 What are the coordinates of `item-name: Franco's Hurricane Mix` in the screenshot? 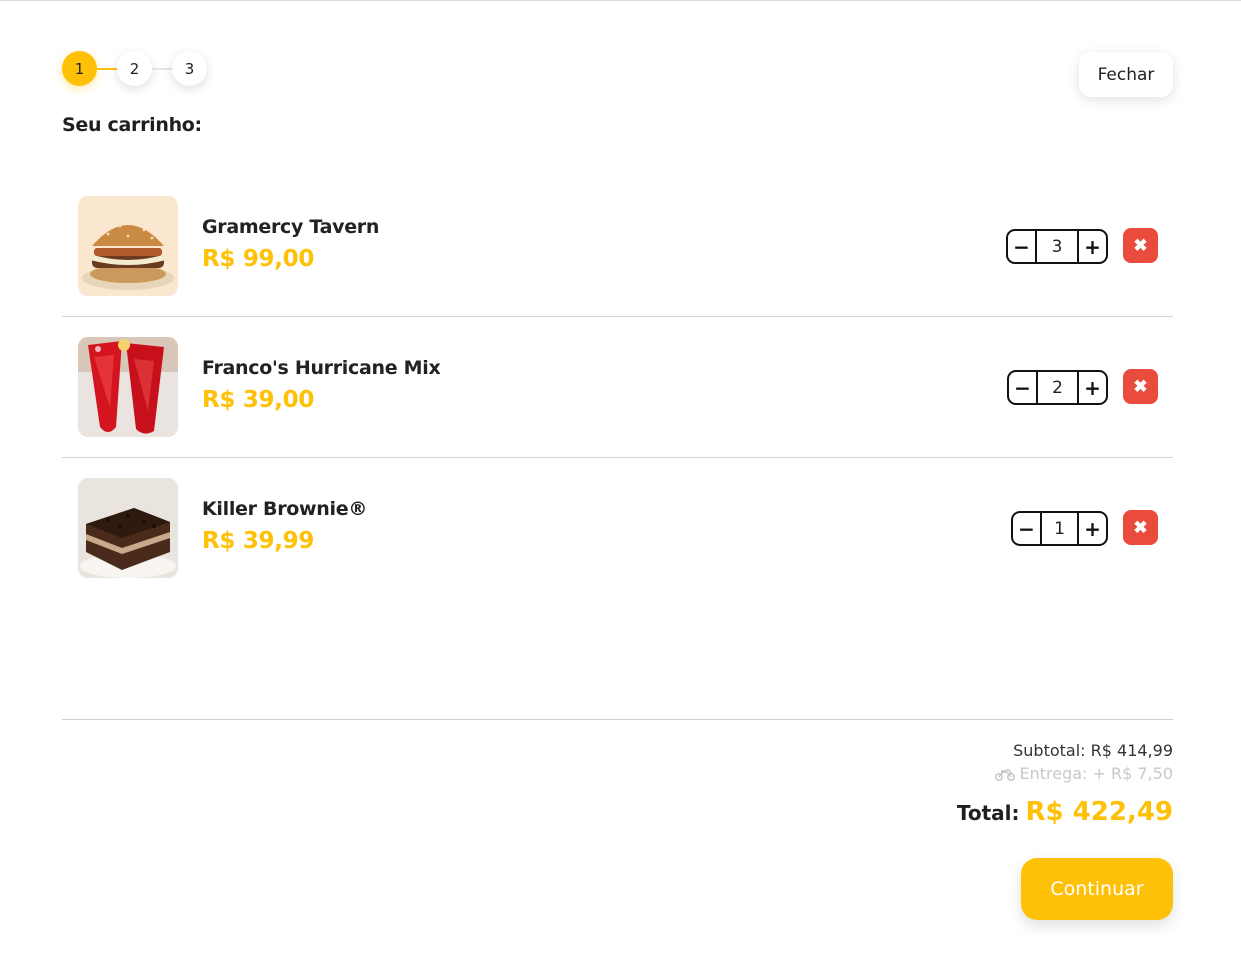 It's located at (321, 368).